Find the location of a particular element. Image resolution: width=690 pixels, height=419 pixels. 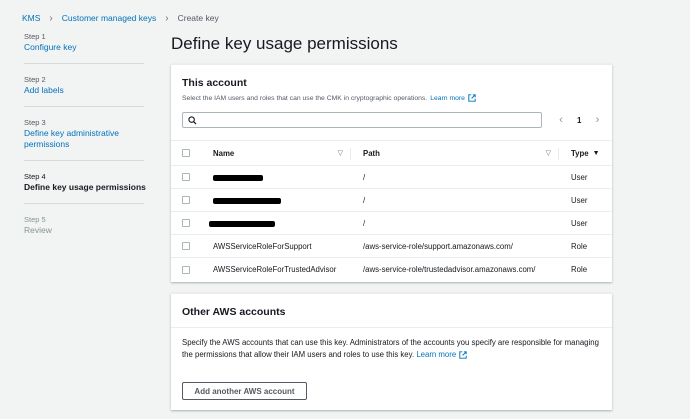

table-header: Name ▽ Path ▽ Type ▼ is located at coordinates (391, 153).